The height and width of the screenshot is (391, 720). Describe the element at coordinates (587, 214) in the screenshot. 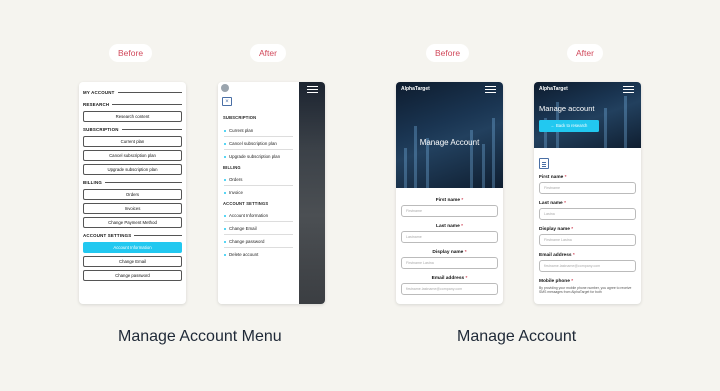

I see `last-name-input: Lastna` at that location.